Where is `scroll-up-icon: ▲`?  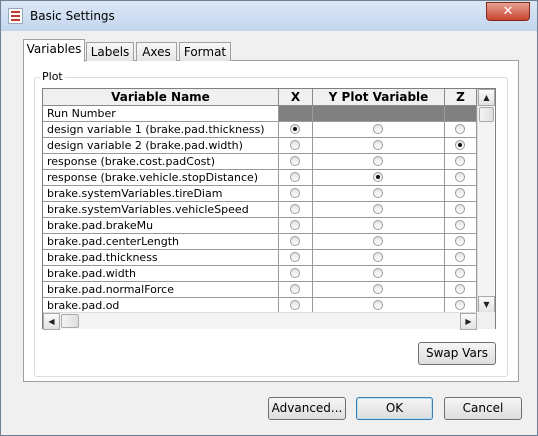 scroll-up-icon: ▲ is located at coordinates (486, 97).